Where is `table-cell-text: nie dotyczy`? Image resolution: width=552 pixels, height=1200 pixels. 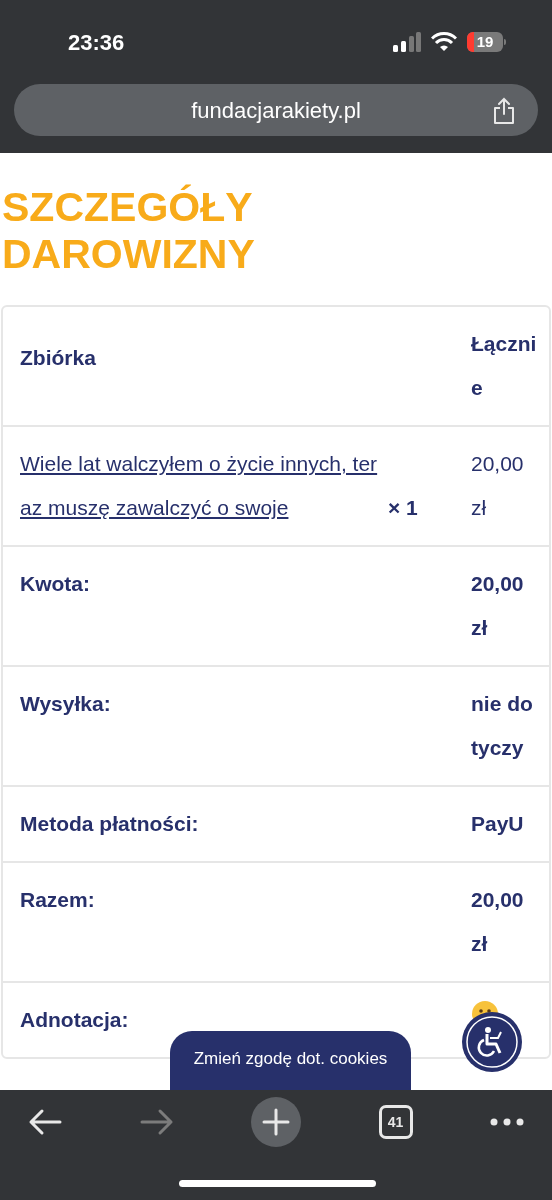 table-cell-text: nie dotyczy is located at coordinates (502, 726).